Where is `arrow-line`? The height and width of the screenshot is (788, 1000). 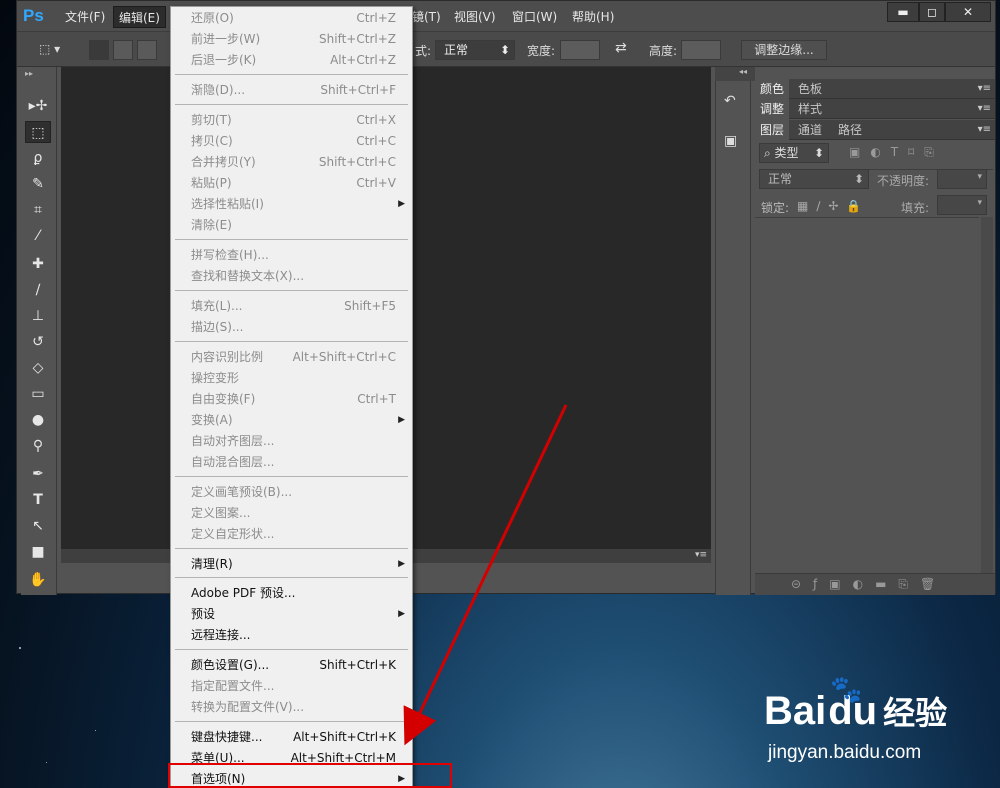
arrow-line is located at coordinates (485, 575).